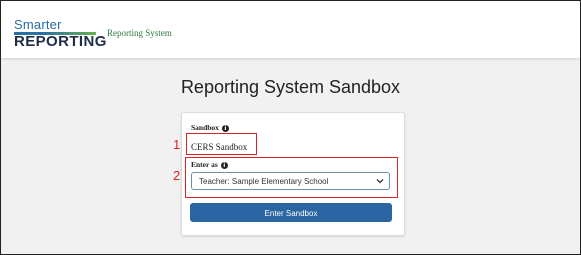  Describe the element at coordinates (177, 144) in the screenshot. I see `annotation-number-1: 1` at that location.